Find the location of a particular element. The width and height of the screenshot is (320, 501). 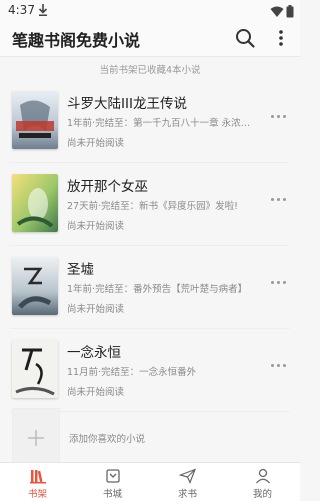

bookshelf-count-notice: 当前书架已收藏4本小说 is located at coordinates (150, 70).